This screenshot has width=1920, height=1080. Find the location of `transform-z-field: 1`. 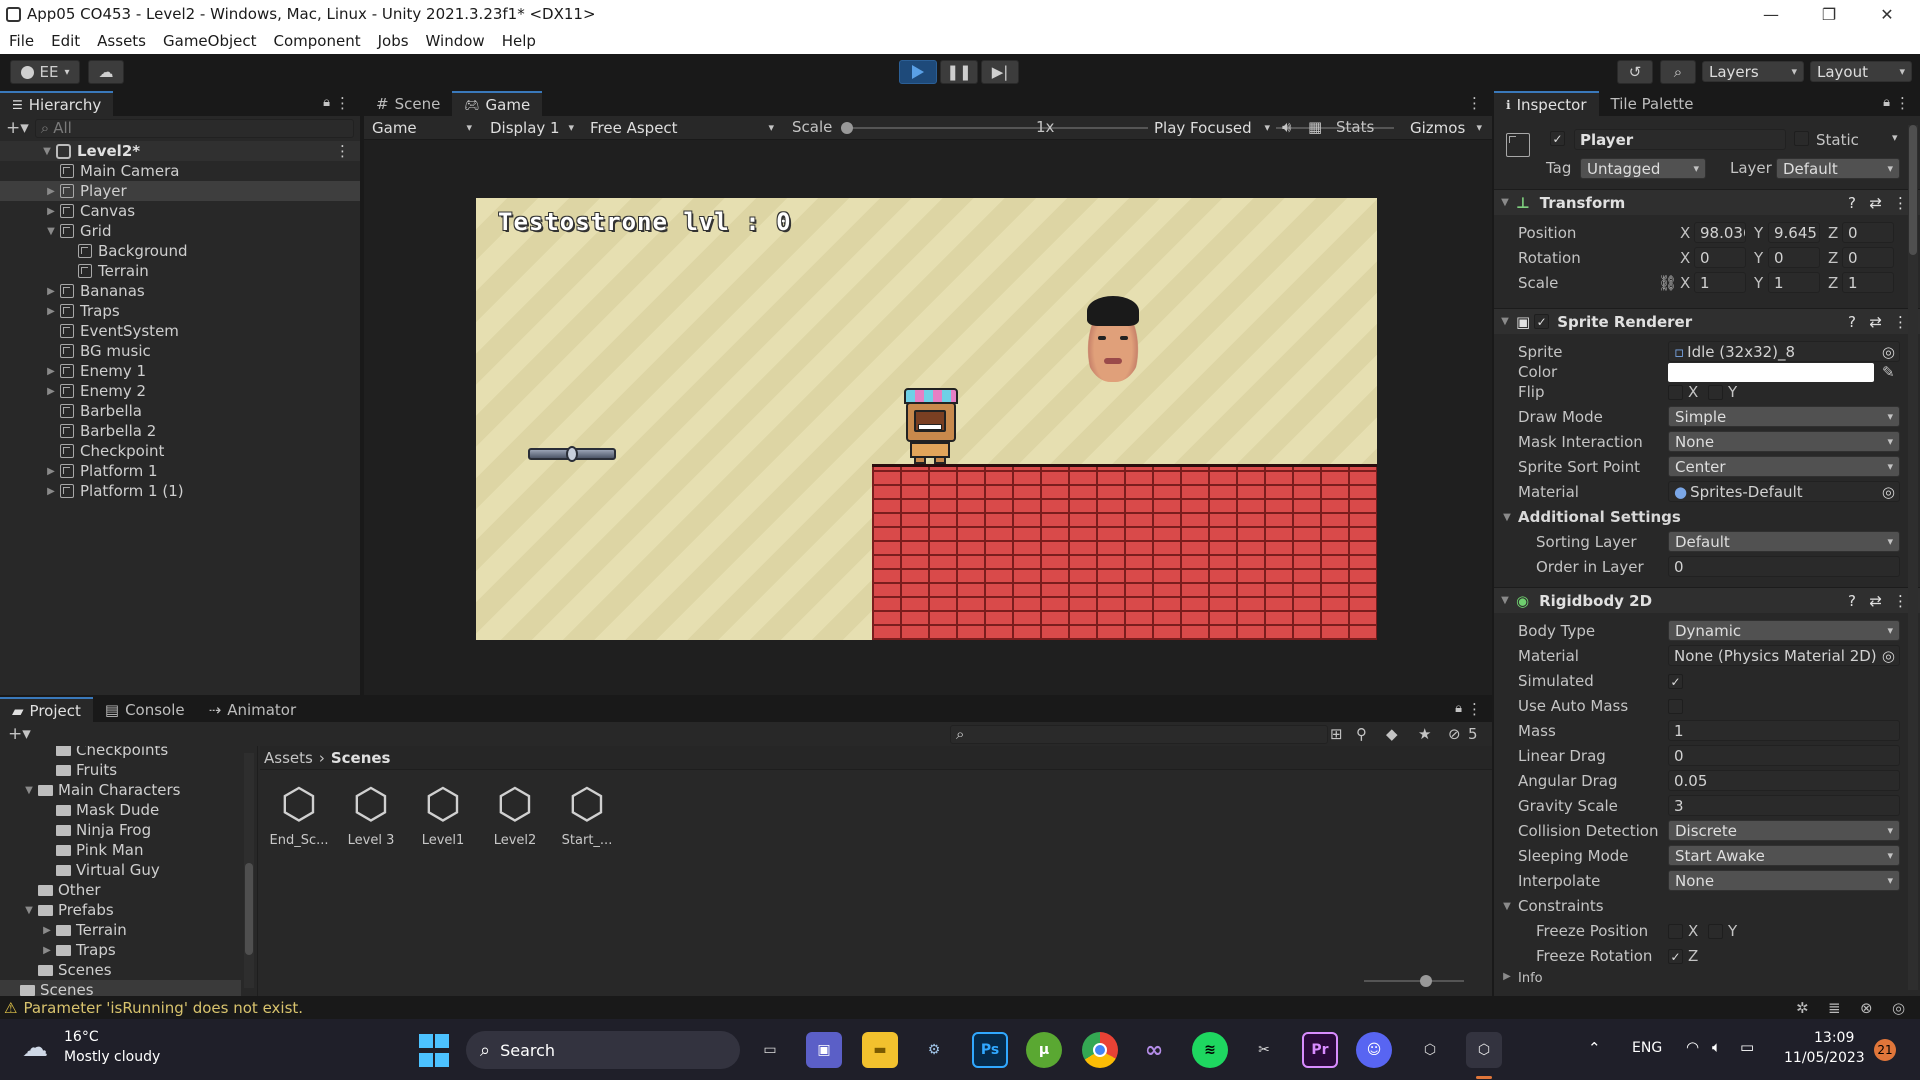

transform-z-field: 1 is located at coordinates (1868, 282).